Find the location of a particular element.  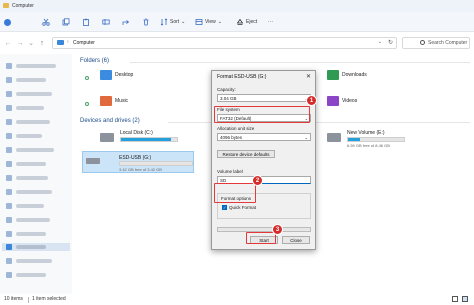

title-bar: Computer is located at coordinates (237, 6).